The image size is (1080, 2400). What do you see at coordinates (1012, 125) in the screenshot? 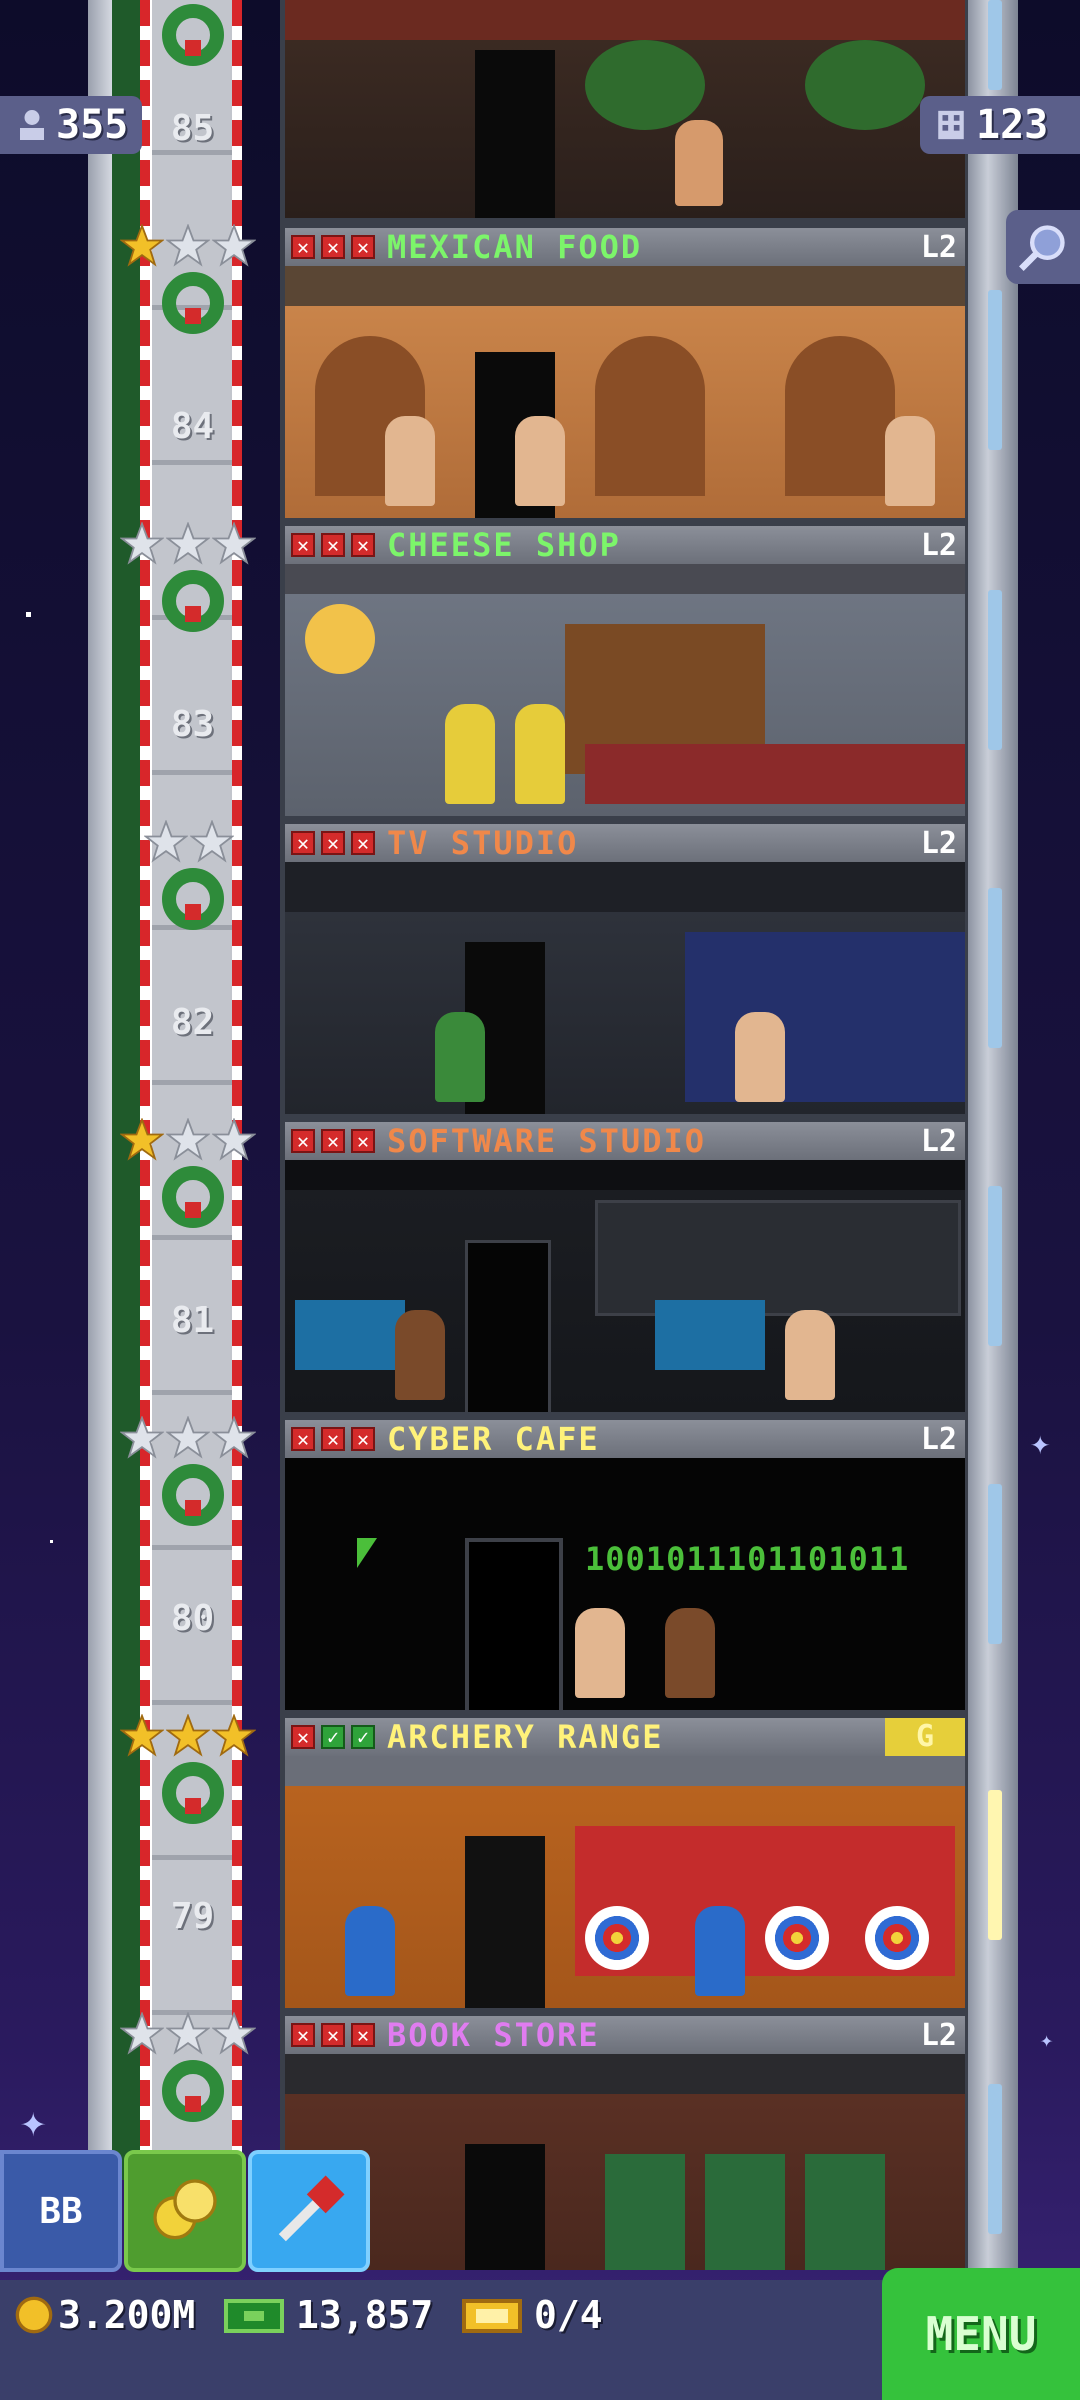
I see `floor-count-value: 123` at bounding box center [1012, 125].